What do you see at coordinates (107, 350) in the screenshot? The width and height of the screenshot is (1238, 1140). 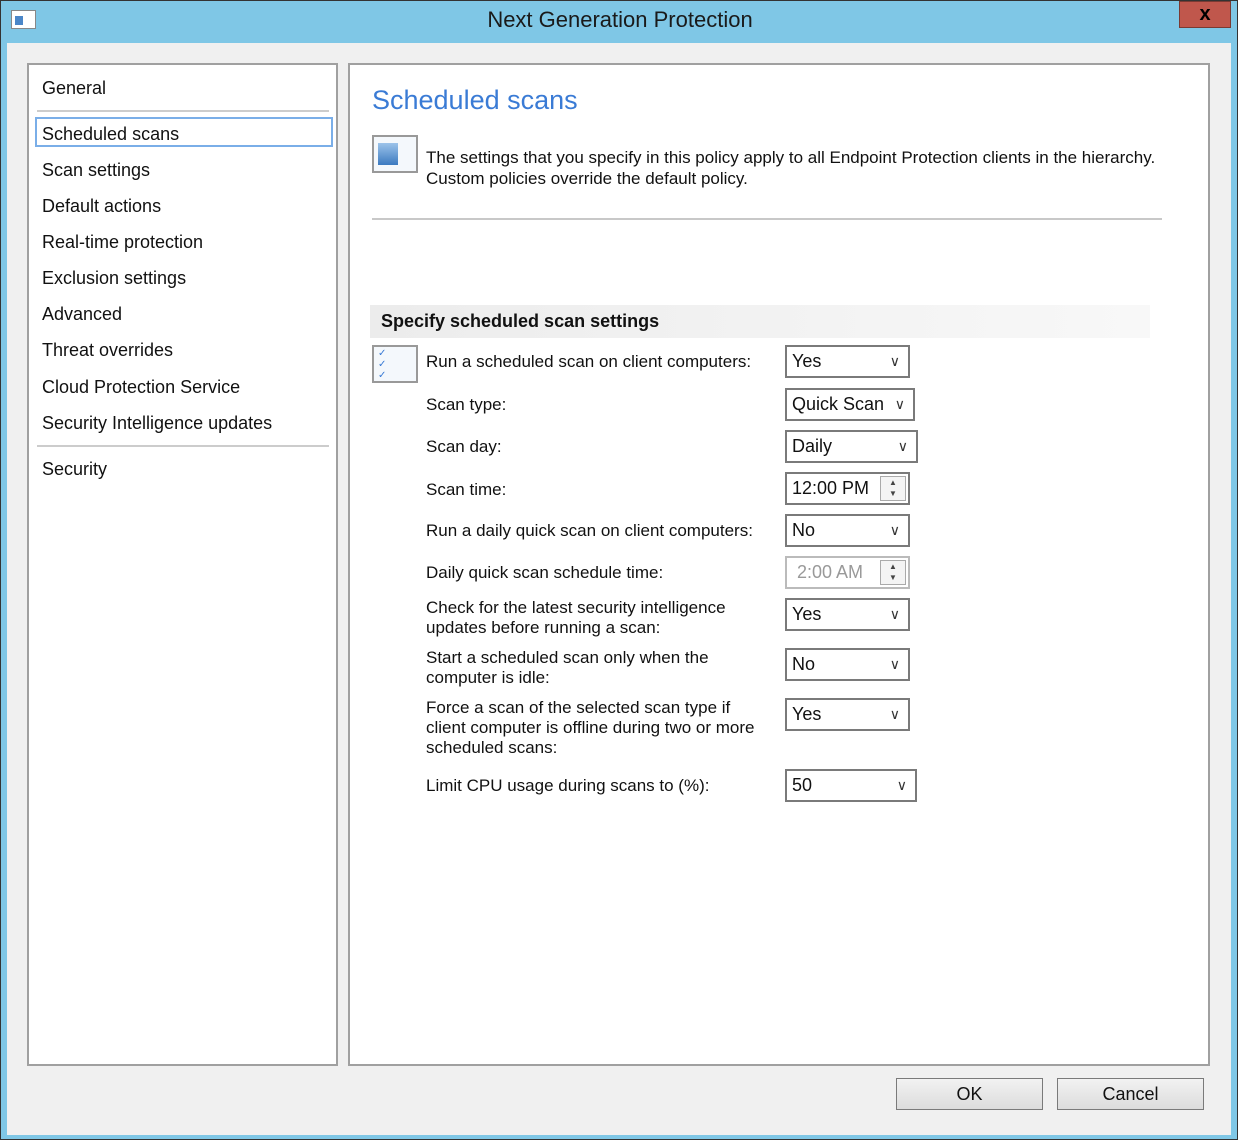 I see `nav-item-threat-overrides: Threat overrides` at bounding box center [107, 350].